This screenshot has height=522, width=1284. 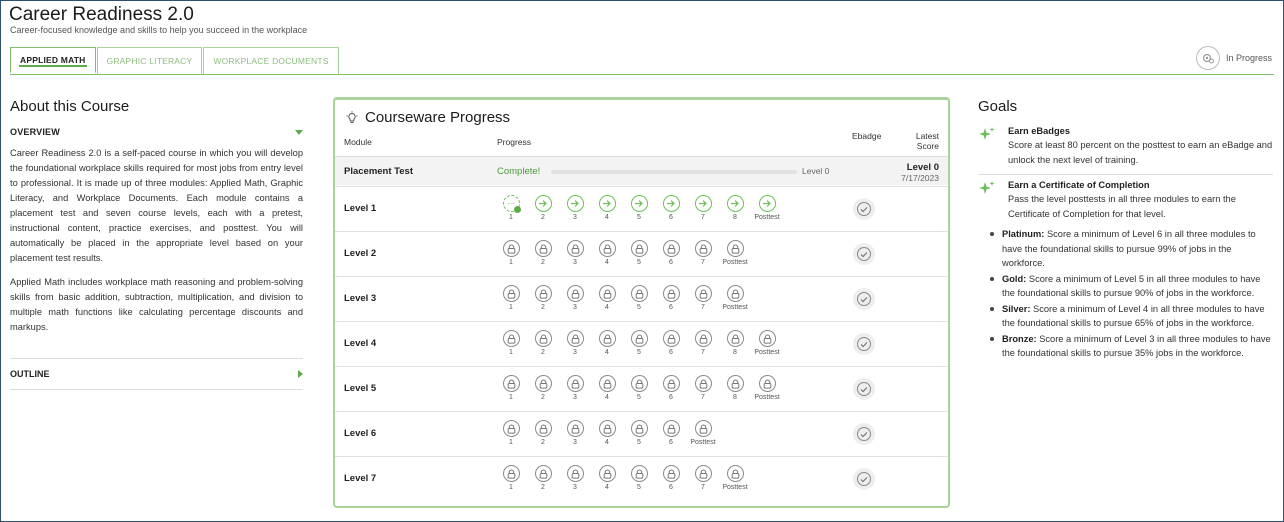 I want to click on lesson-node: ··· 1, so click(x=511, y=208).